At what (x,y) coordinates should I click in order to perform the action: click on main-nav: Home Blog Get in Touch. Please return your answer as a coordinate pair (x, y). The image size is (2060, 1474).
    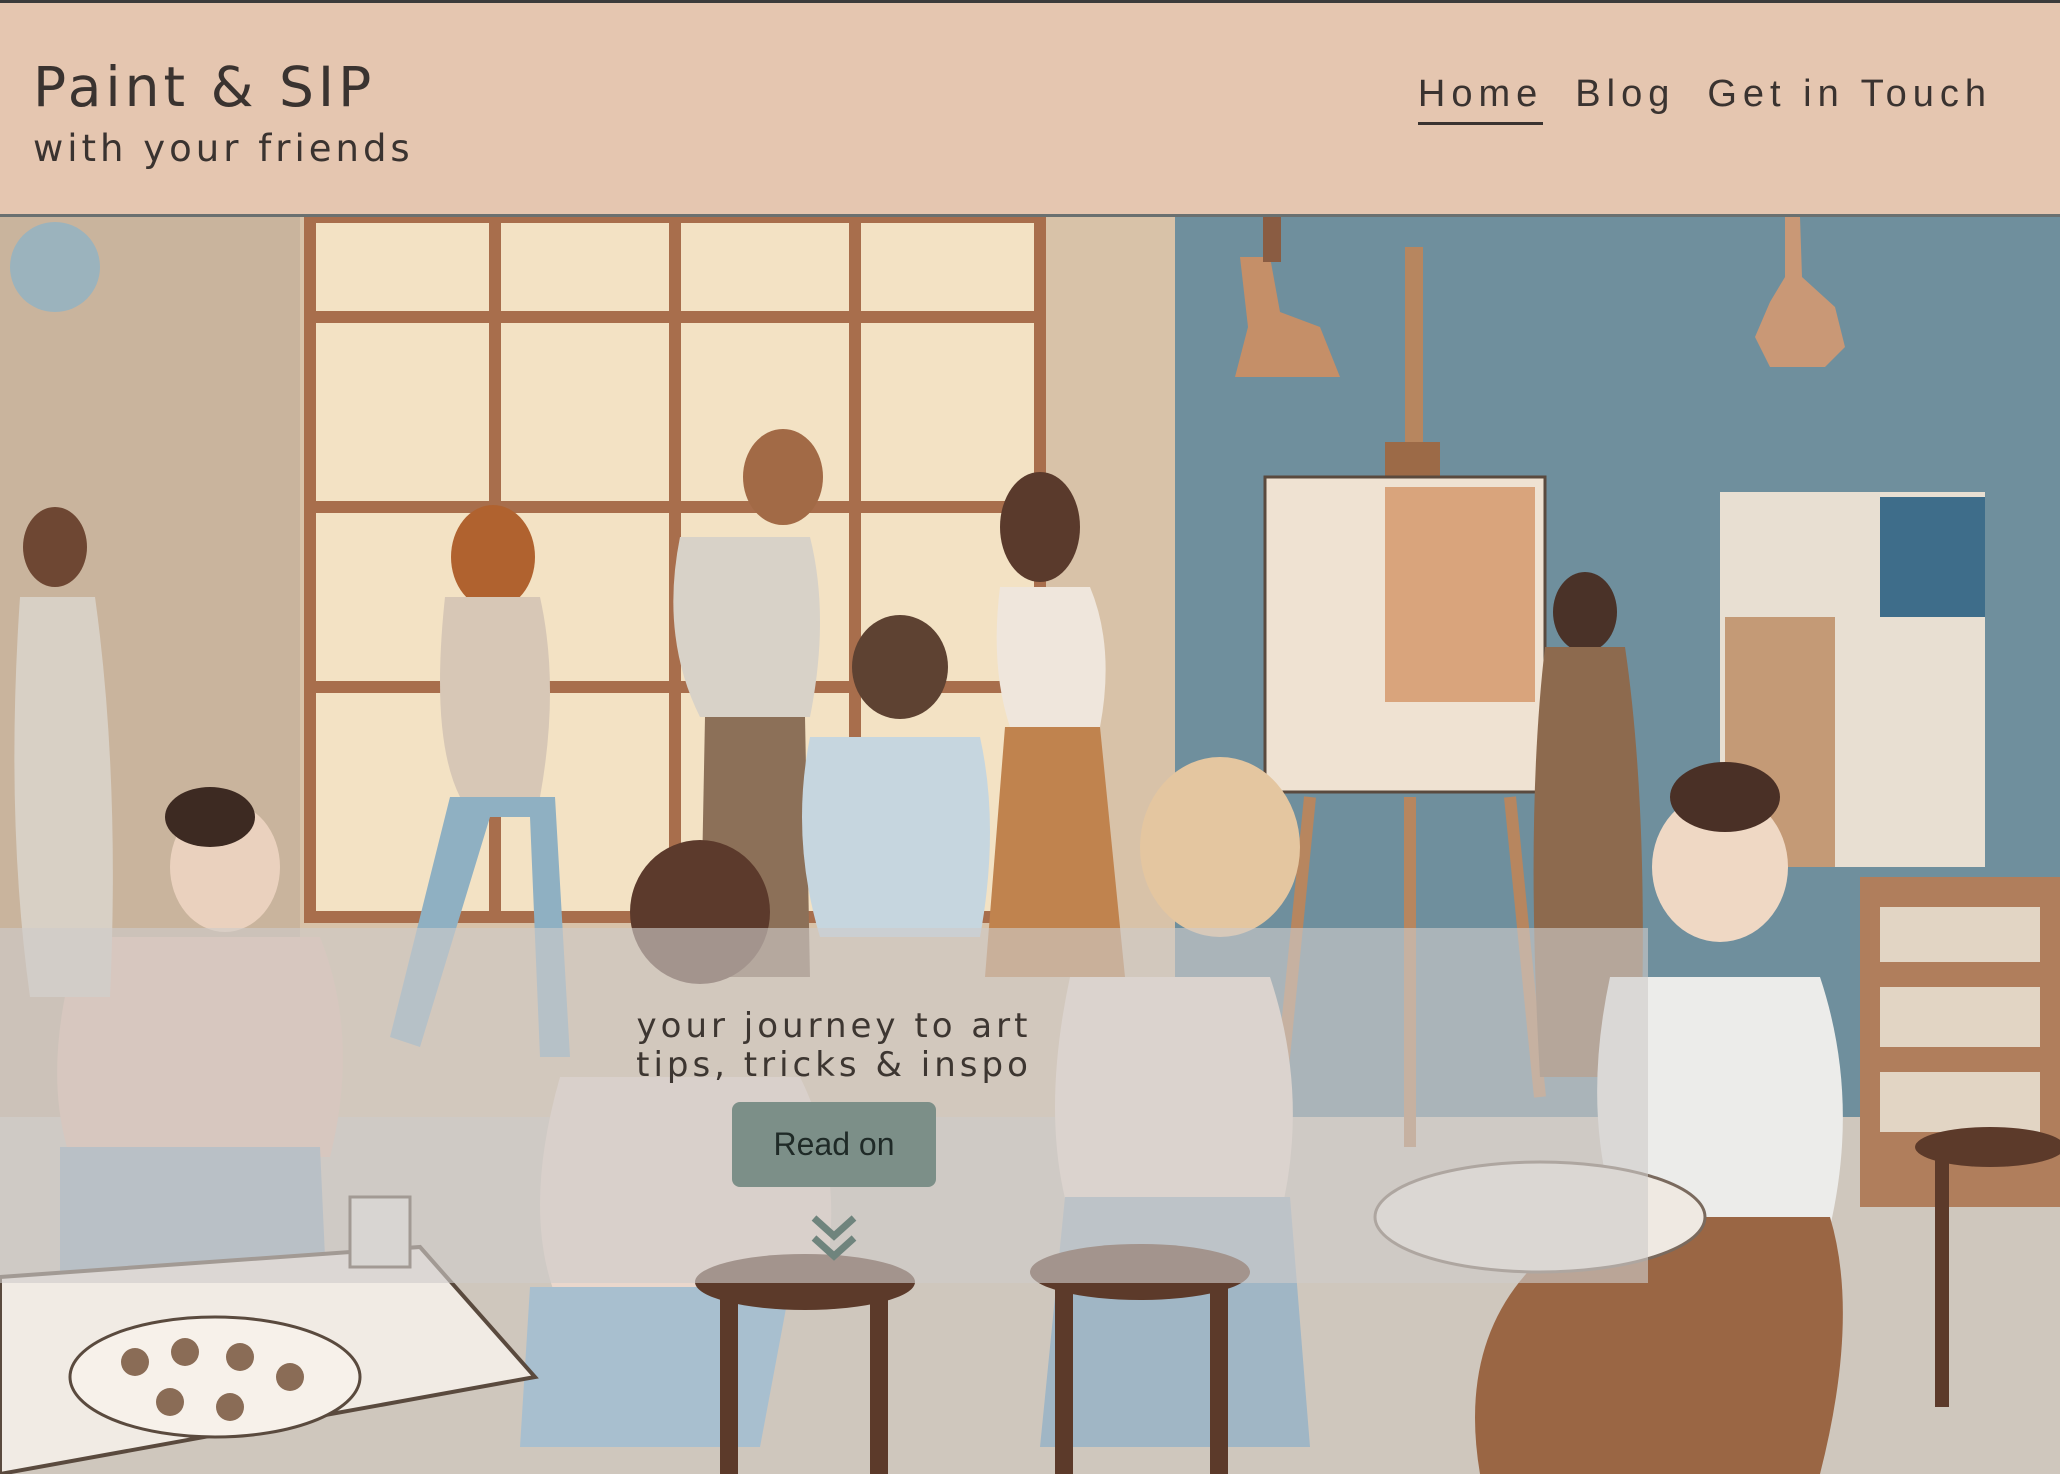
    Looking at the image, I should click on (1704, 99).